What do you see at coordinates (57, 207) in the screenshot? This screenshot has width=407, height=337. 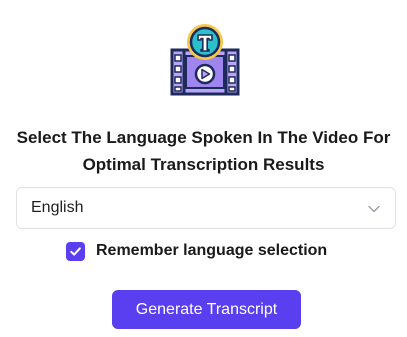 I see `language-select-value: English` at bounding box center [57, 207].